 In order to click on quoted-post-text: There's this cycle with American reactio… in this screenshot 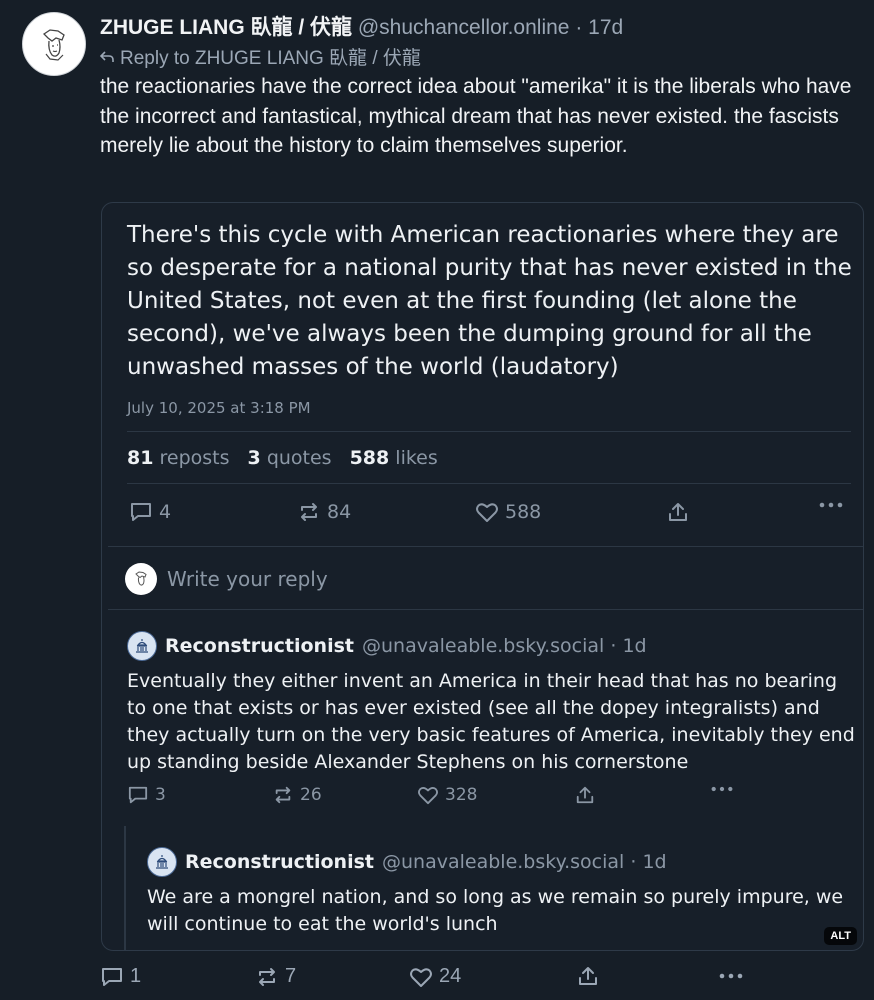, I will do `click(489, 301)`.